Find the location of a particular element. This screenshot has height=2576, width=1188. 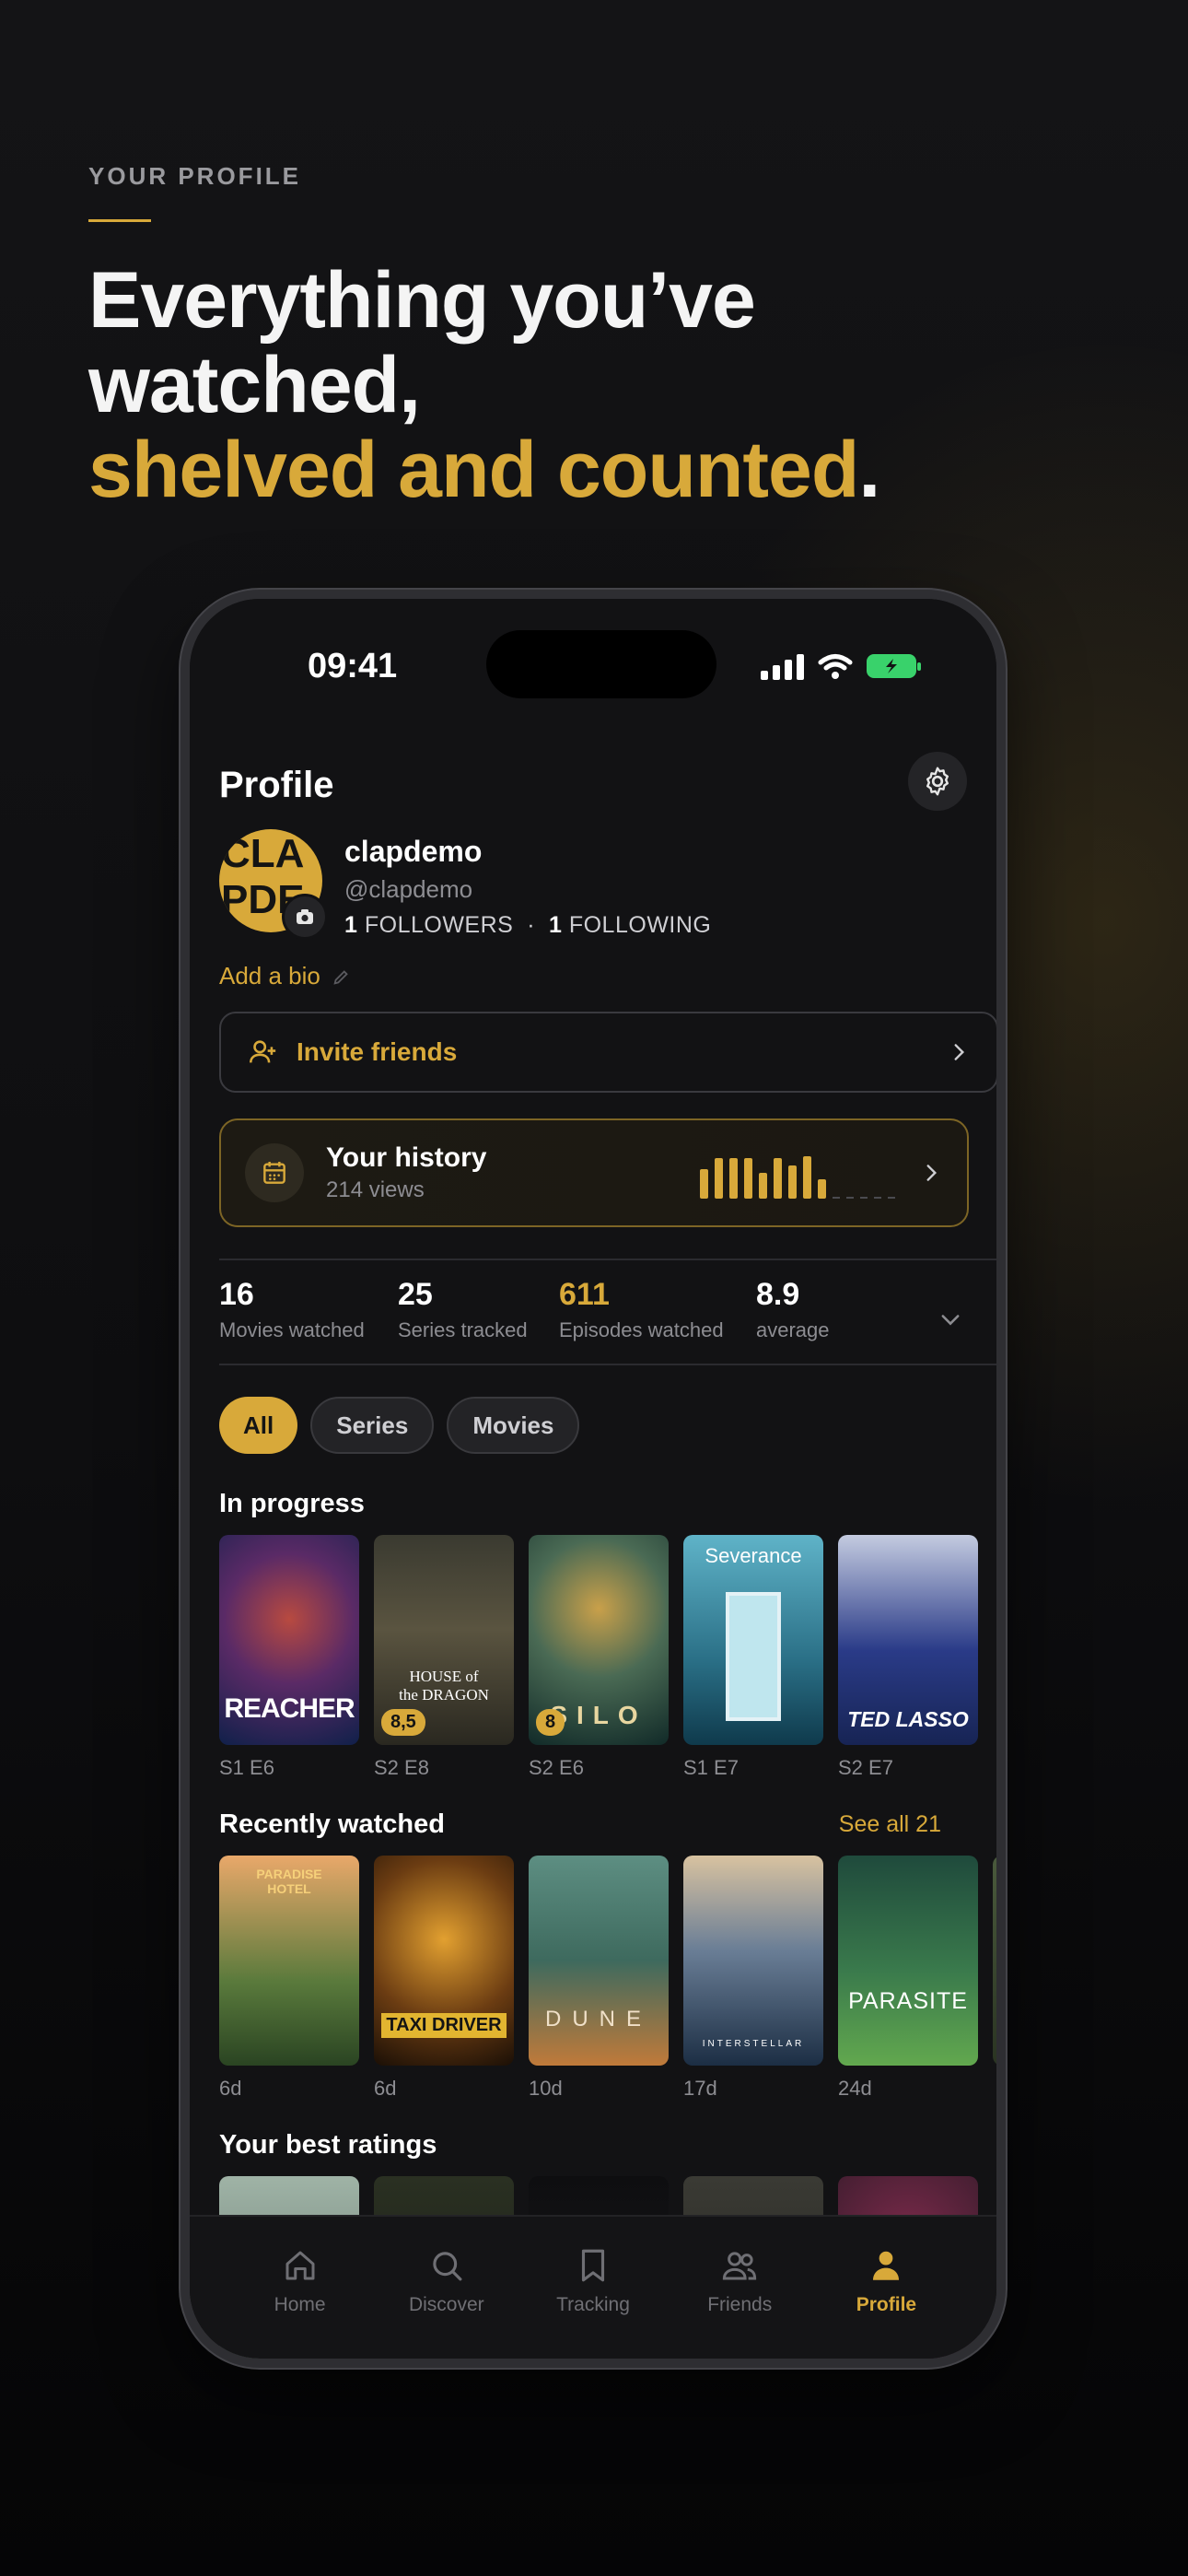

history-title: Your history is located at coordinates (406, 1157).